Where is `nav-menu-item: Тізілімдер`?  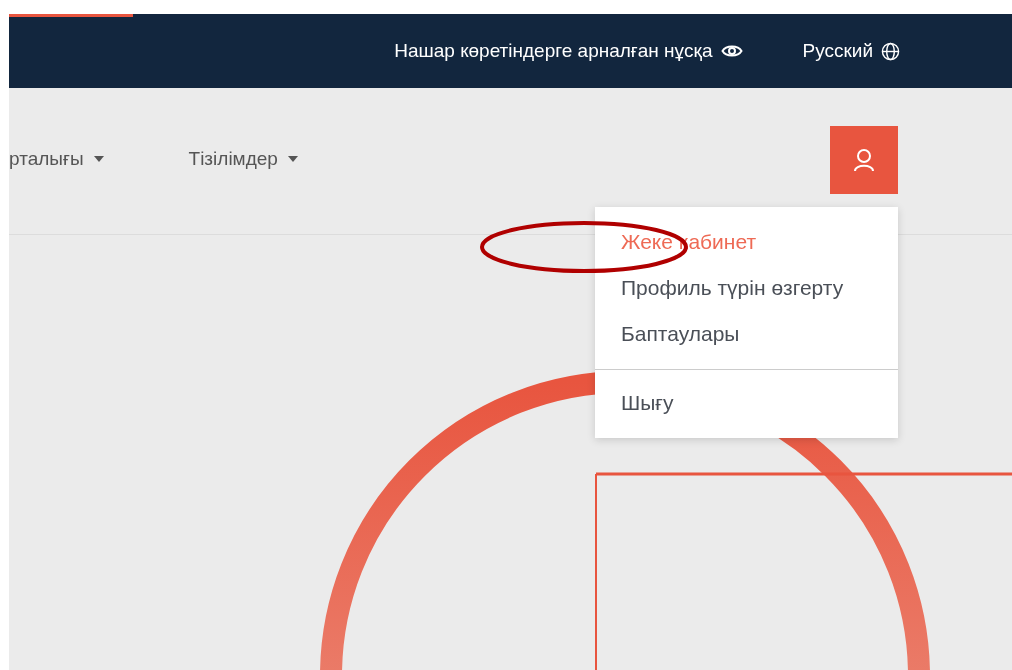
nav-menu-item: Тізілімдер is located at coordinates (243, 159).